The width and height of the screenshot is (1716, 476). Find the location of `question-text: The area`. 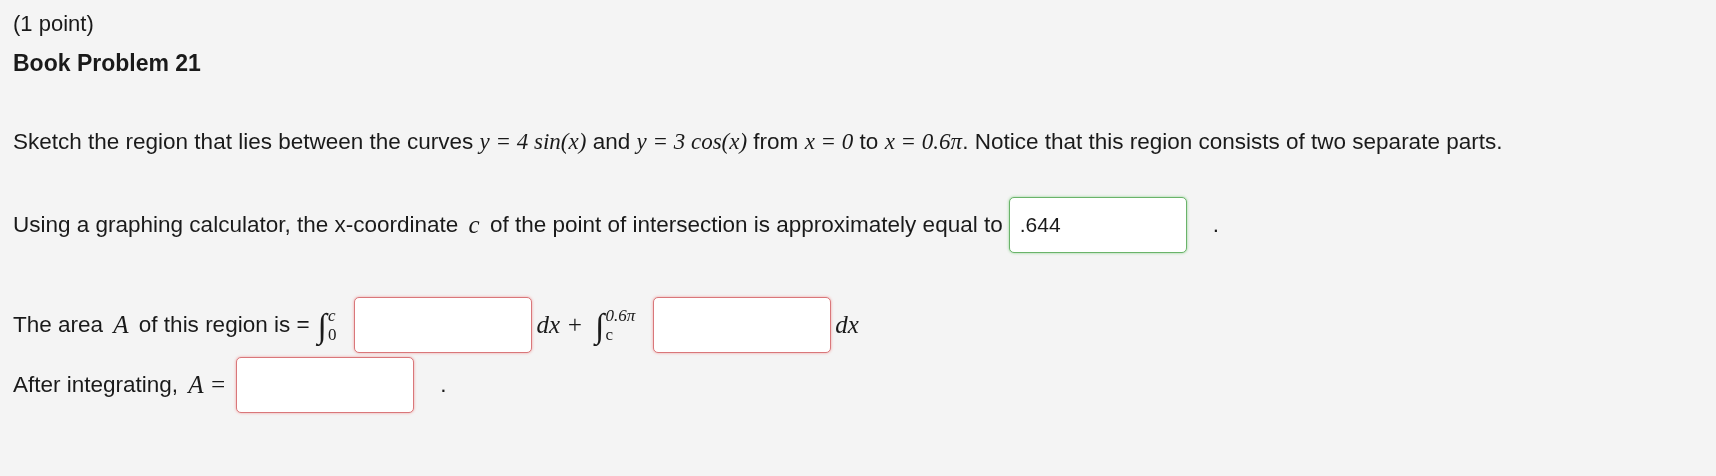

question-text: The area is located at coordinates (59, 325).